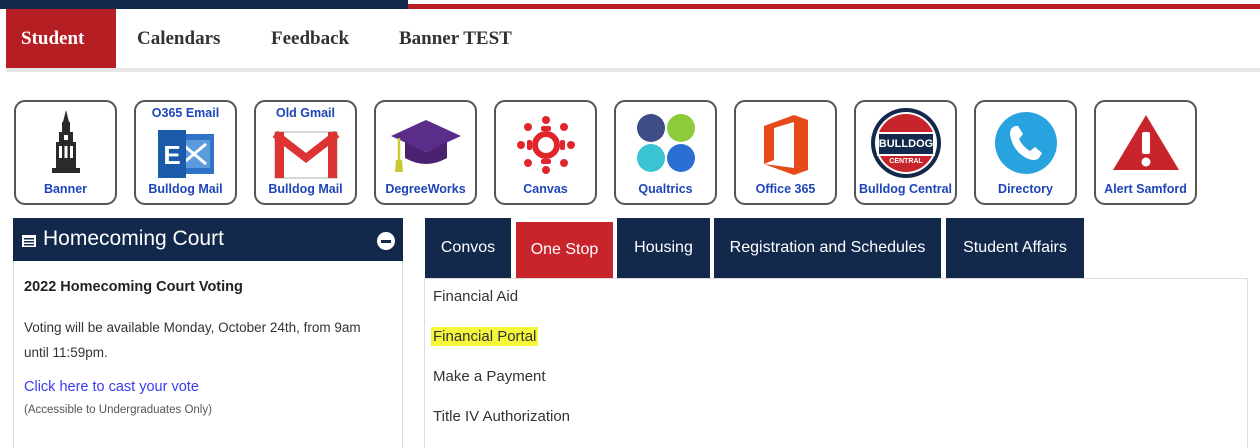  I want to click on tile-old-gmail: Old Gmail Bulldog Mail, so click(305, 152).